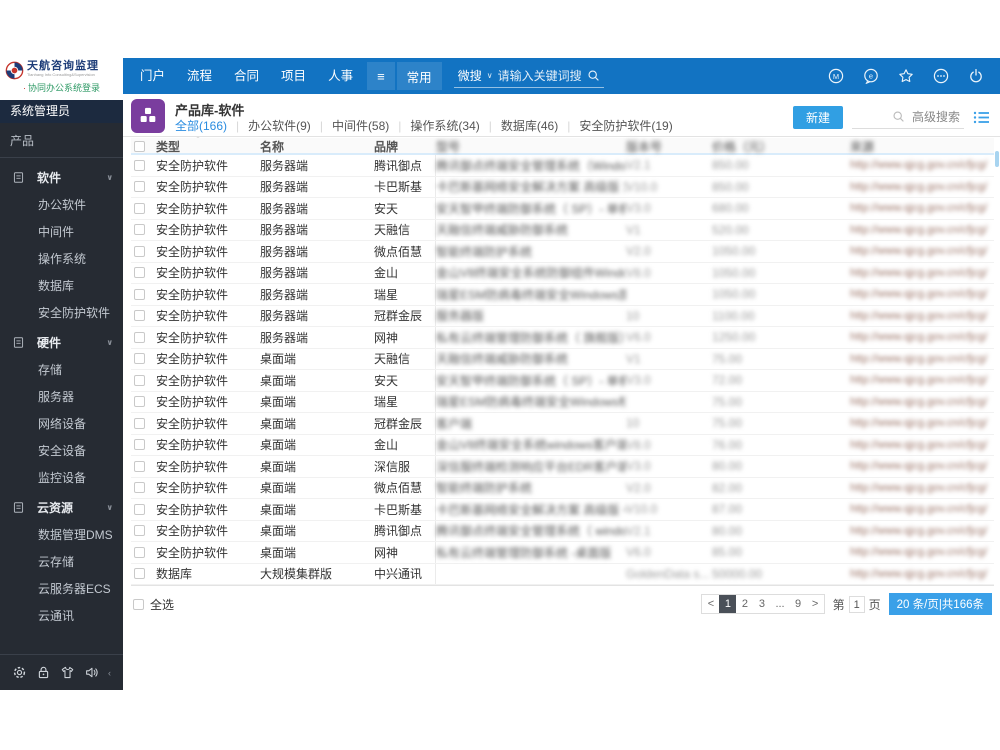  I want to click on filter-tab: 办公软件(9), so click(269, 125).